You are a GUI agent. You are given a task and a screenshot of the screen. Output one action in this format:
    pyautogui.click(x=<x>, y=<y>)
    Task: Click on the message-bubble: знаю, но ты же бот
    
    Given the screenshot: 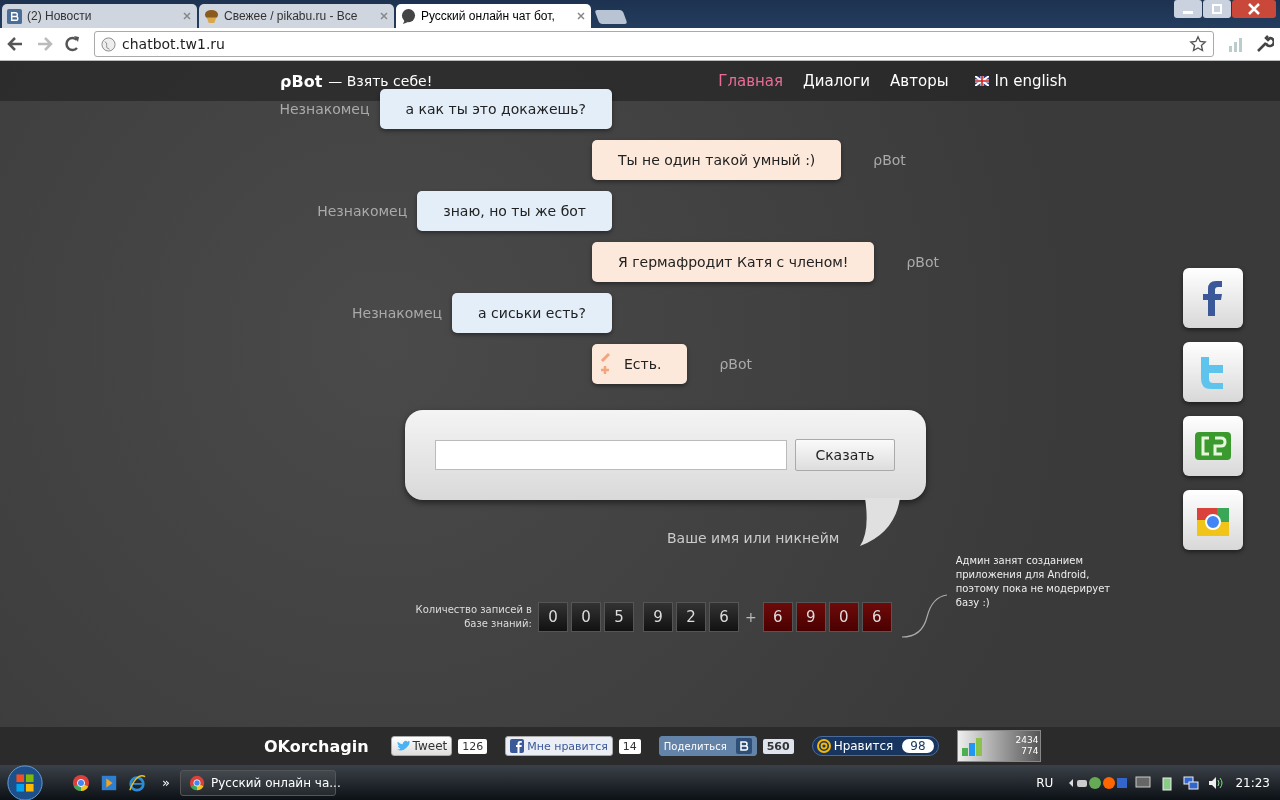 What is the action you would take?
    pyautogui.click(x=514, y=211)
    